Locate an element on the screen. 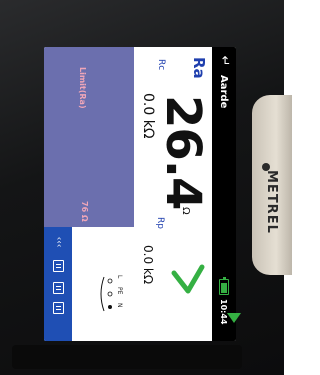 This screenshot has height=375, width=320. list-button is located at coordinates (58, 288).